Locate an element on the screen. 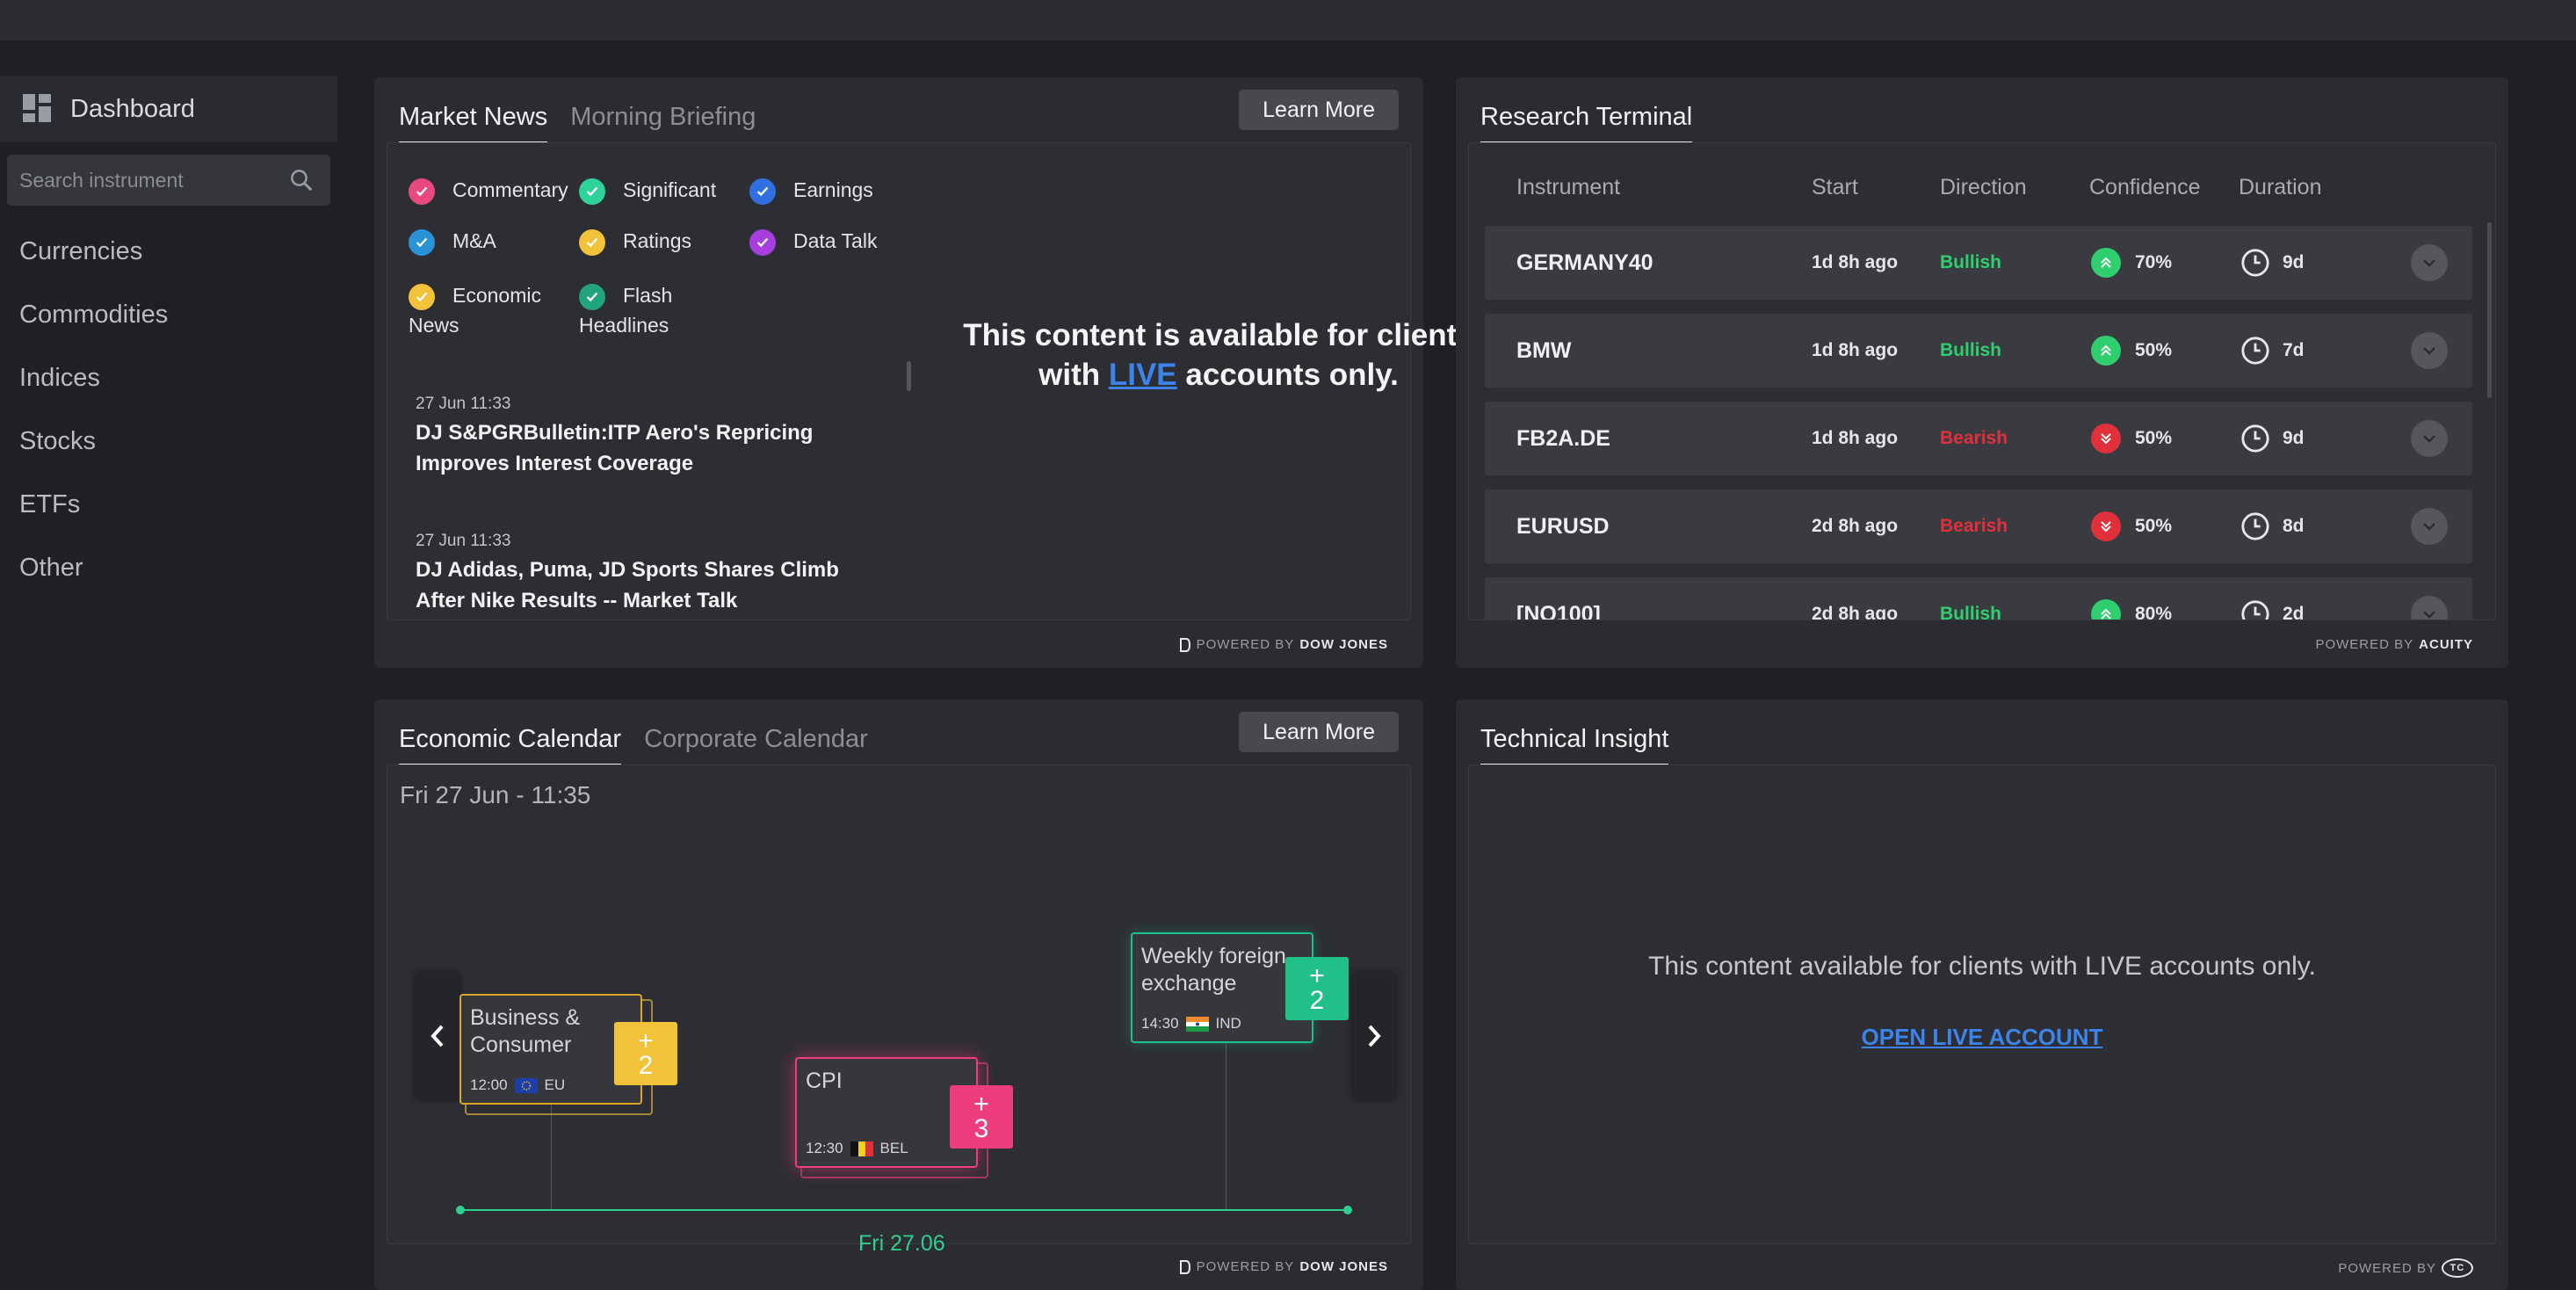 The image size is (2576, 1290). india-flag-icon is located at coordinates (1197, 1024).